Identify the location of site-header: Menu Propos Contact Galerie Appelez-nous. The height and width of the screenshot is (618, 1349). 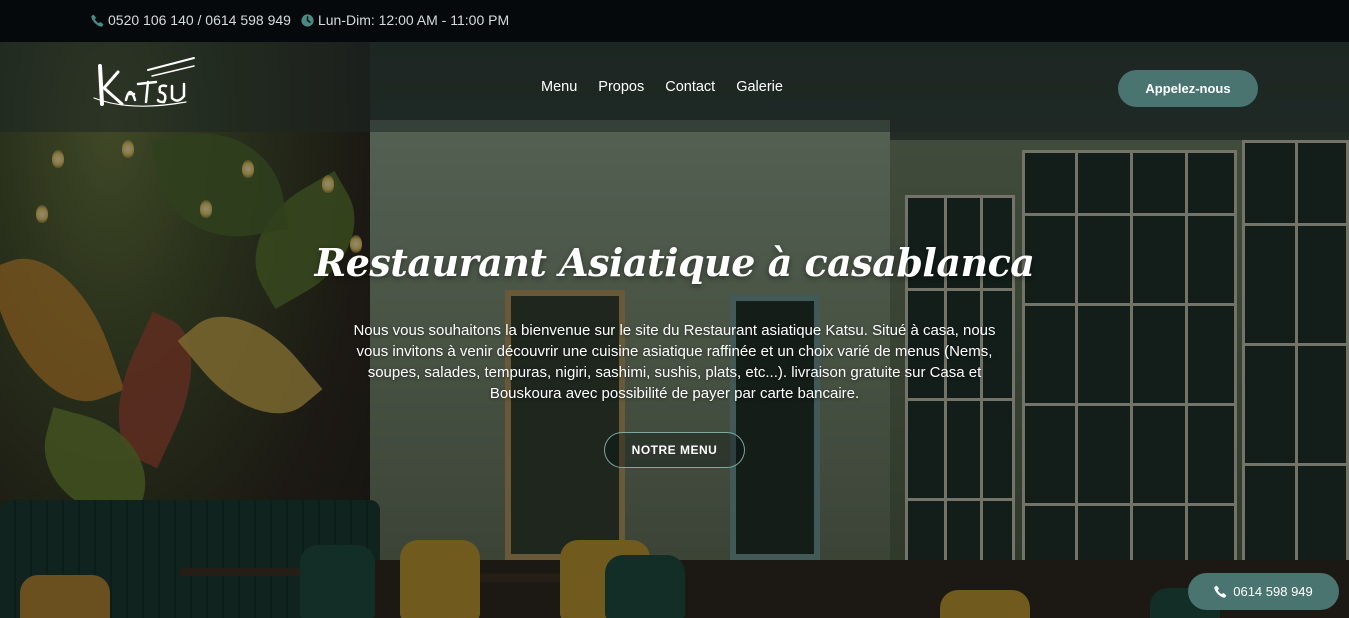
(674, 87).